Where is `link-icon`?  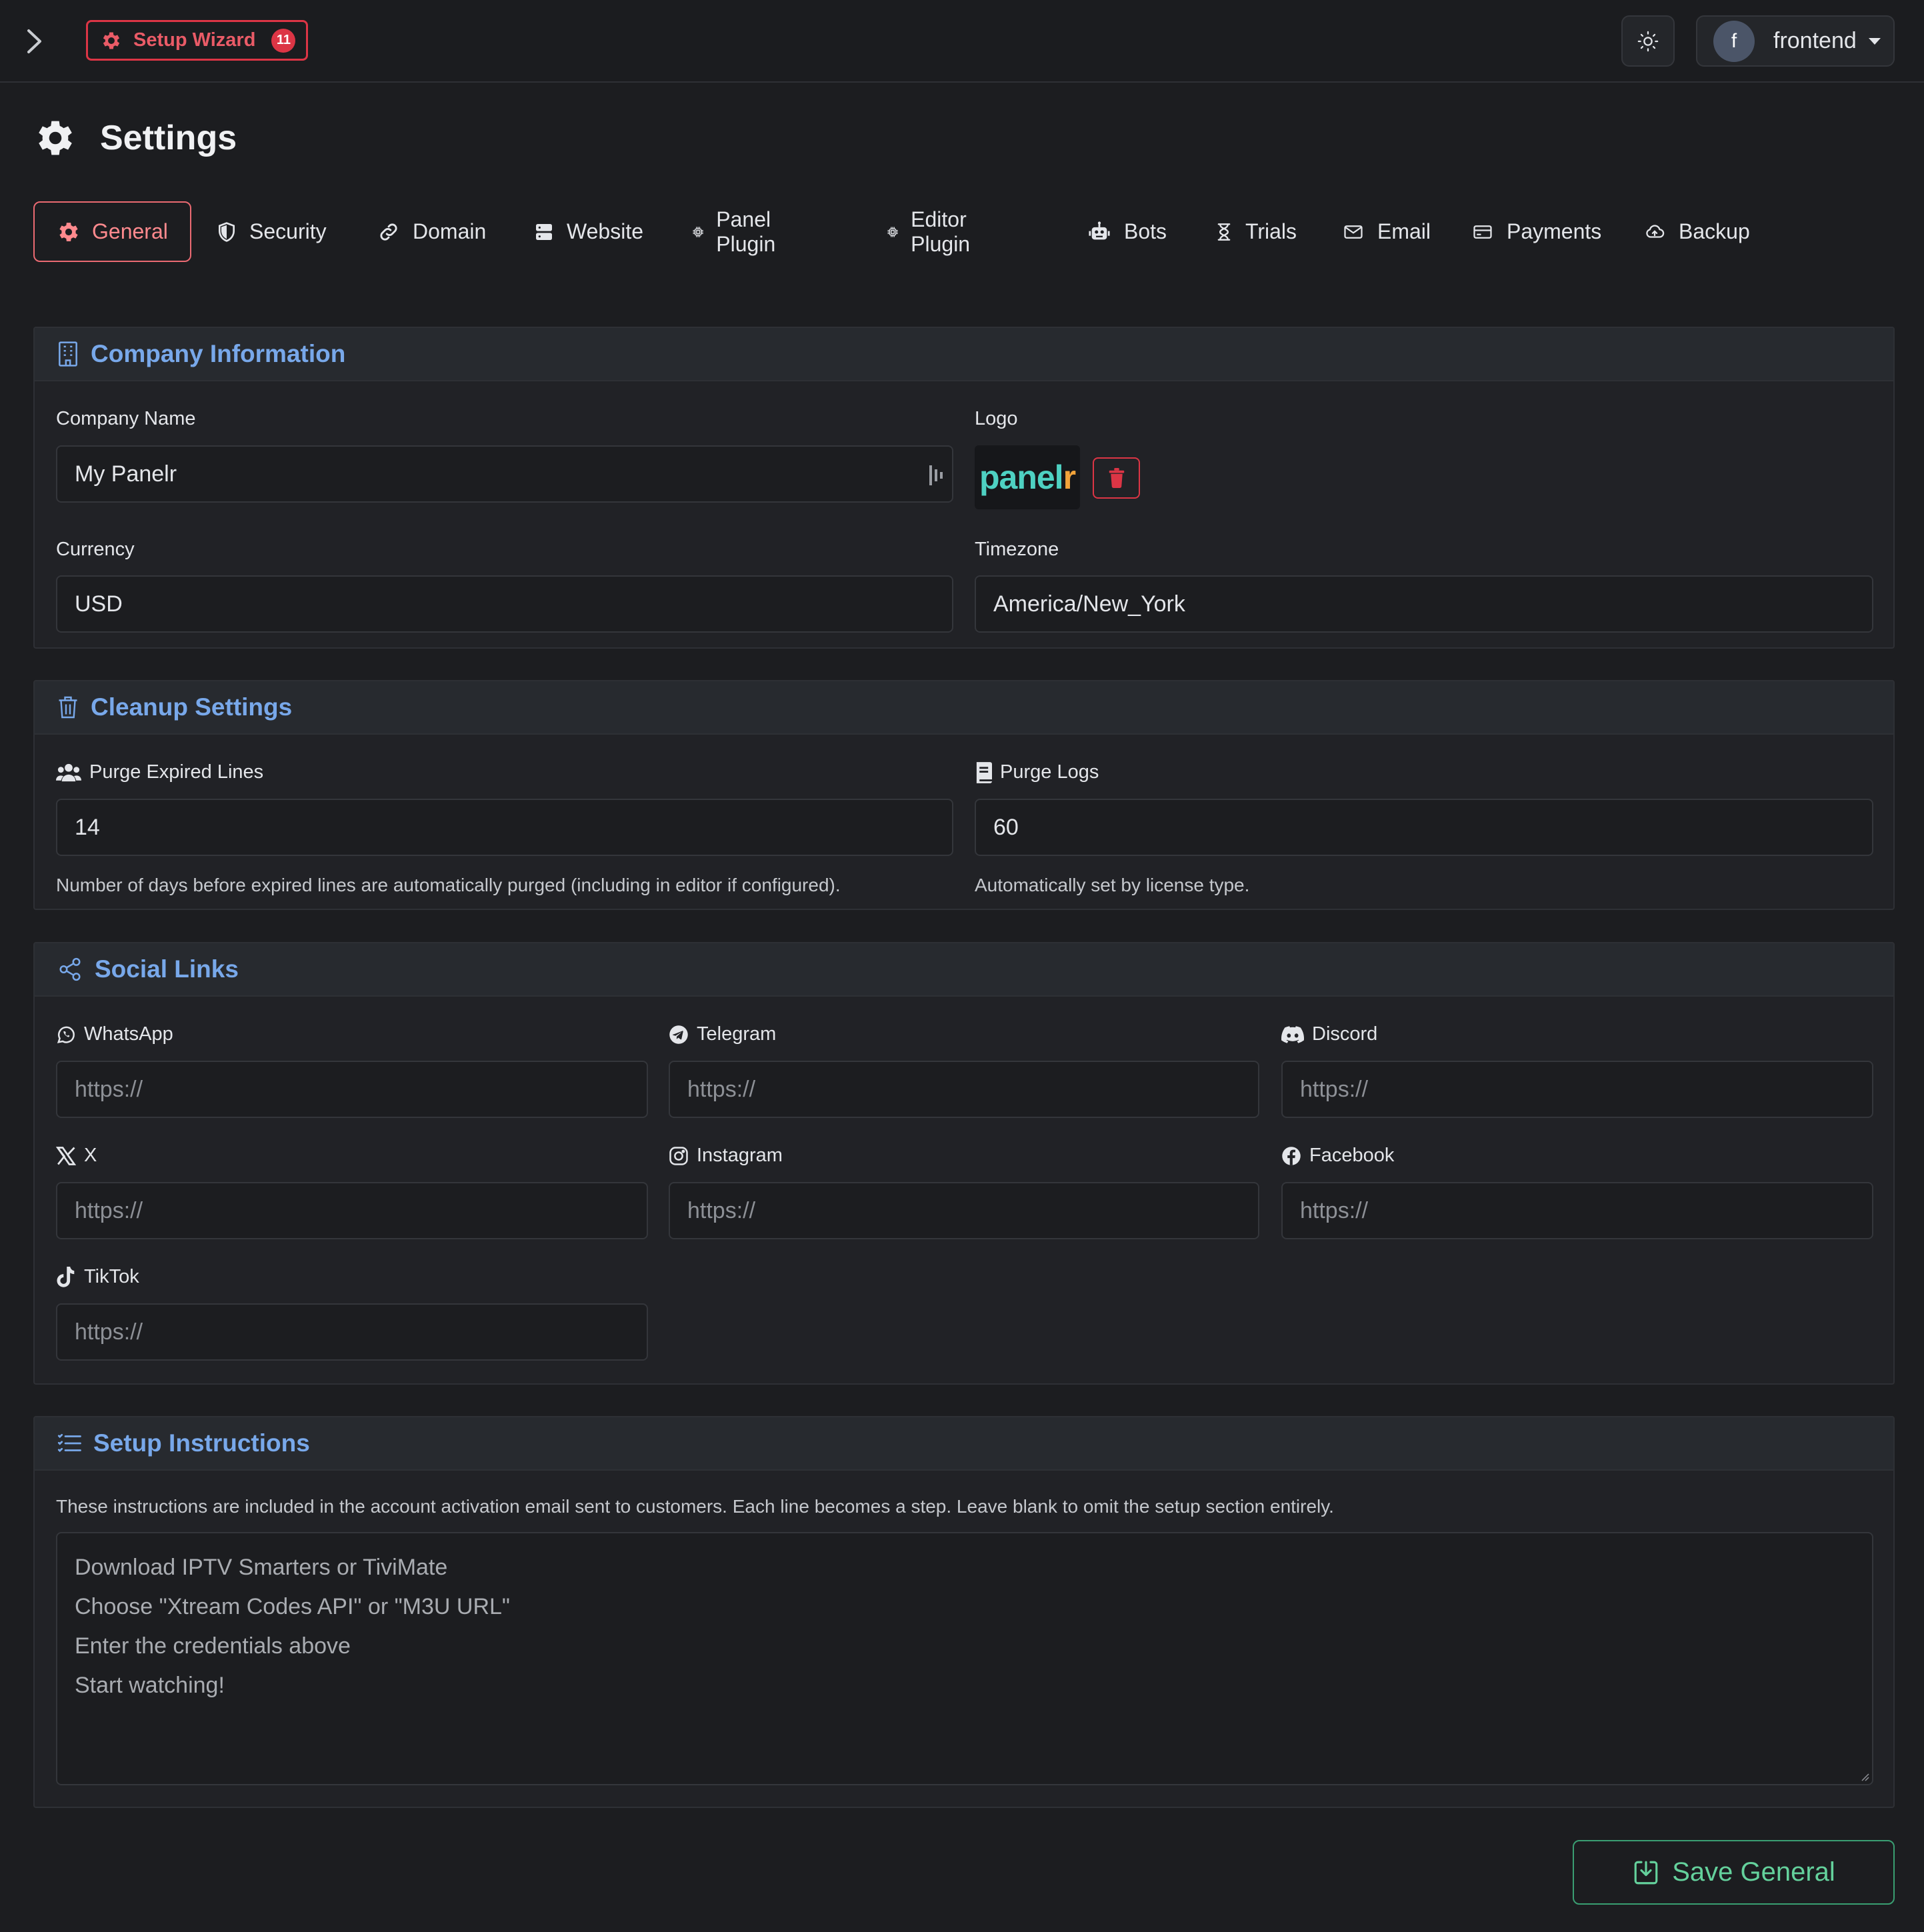
link-icon is located at coordinates (388, 232).